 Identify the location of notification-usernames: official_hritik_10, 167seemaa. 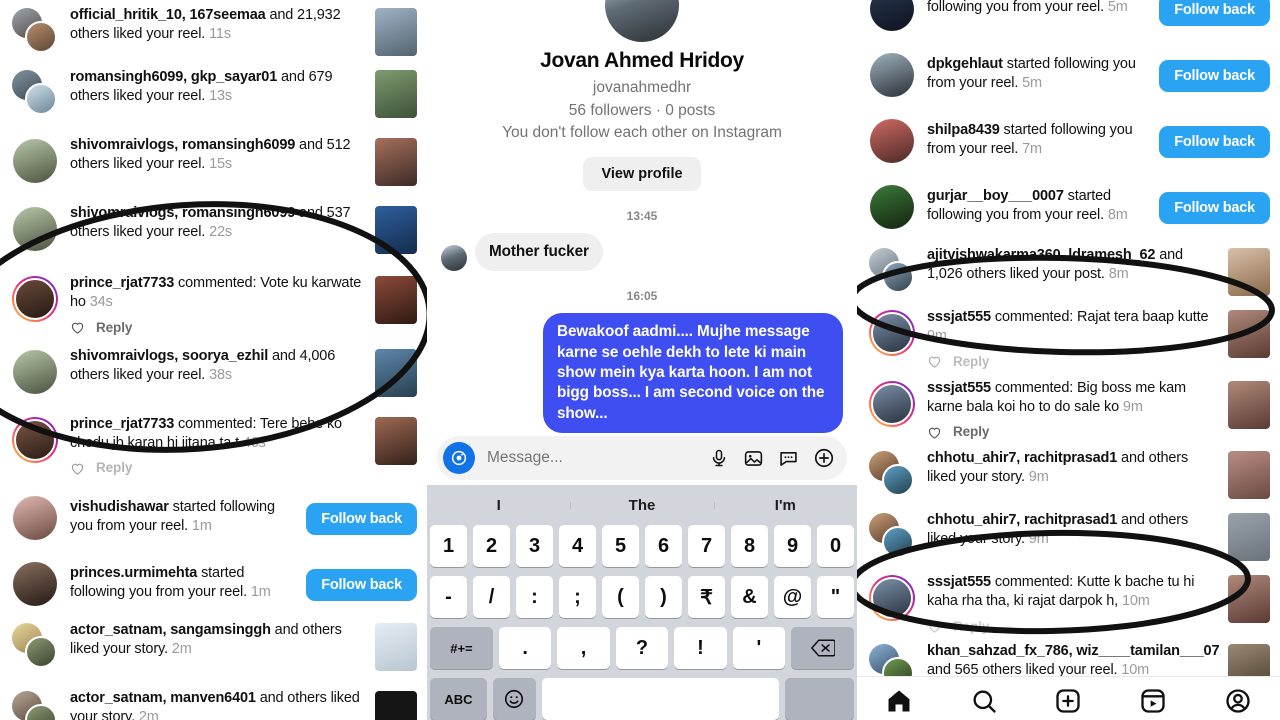
(168, 15).